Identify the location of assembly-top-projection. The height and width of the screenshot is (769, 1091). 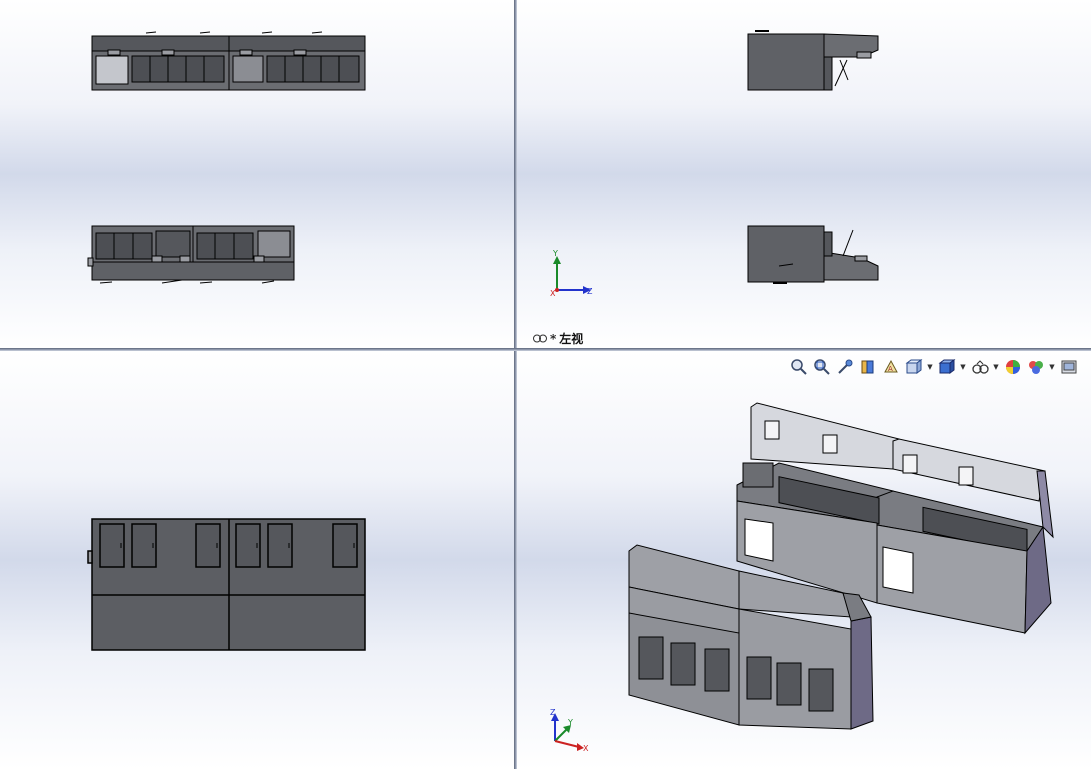
(228, 61).